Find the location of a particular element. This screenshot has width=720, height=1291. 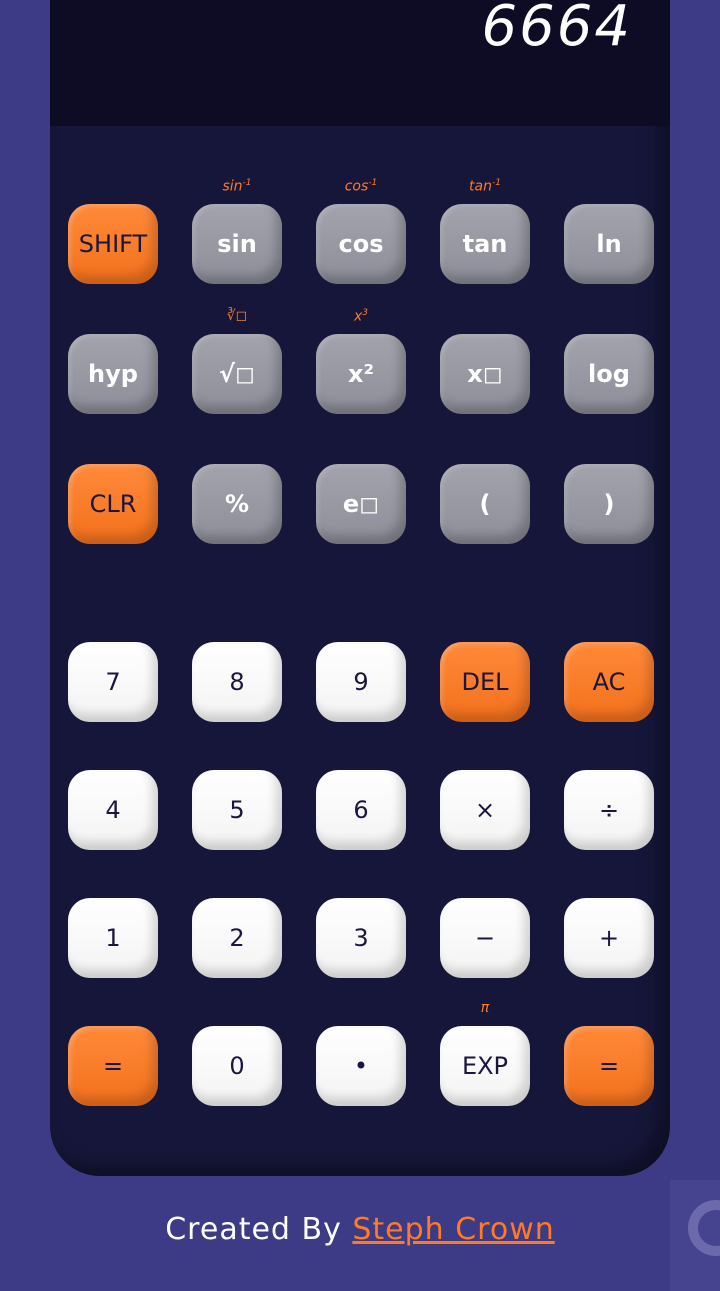

shift-label: sin-1 is located at coordinates (237, 186).